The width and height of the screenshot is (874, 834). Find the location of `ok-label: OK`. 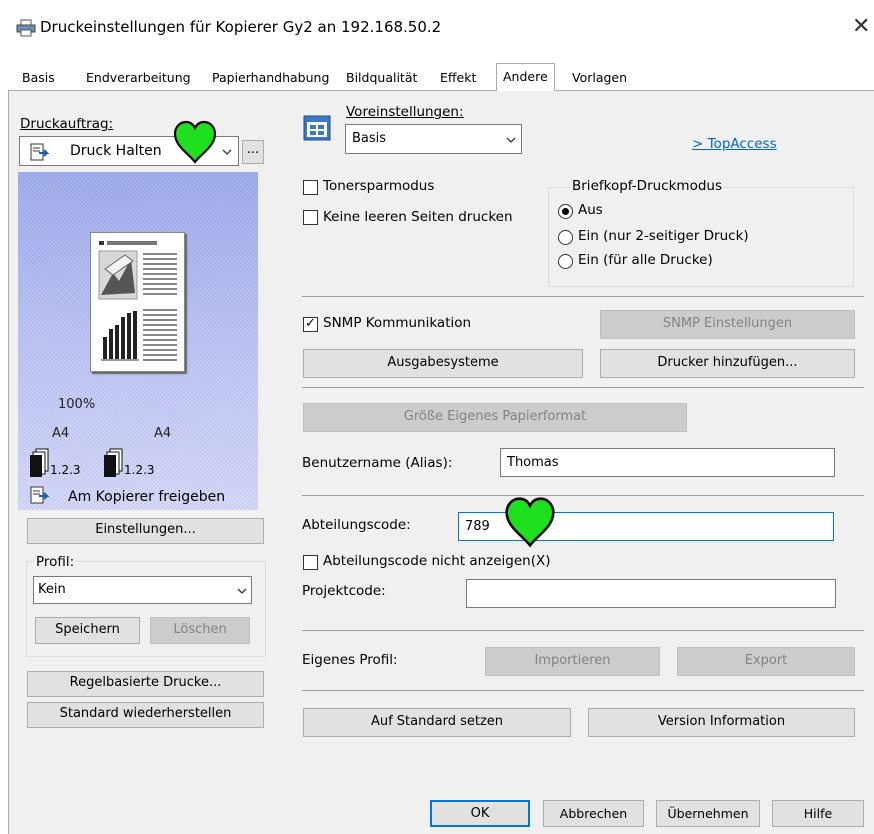

ok-label: OK is located at coordinates (480, 813).